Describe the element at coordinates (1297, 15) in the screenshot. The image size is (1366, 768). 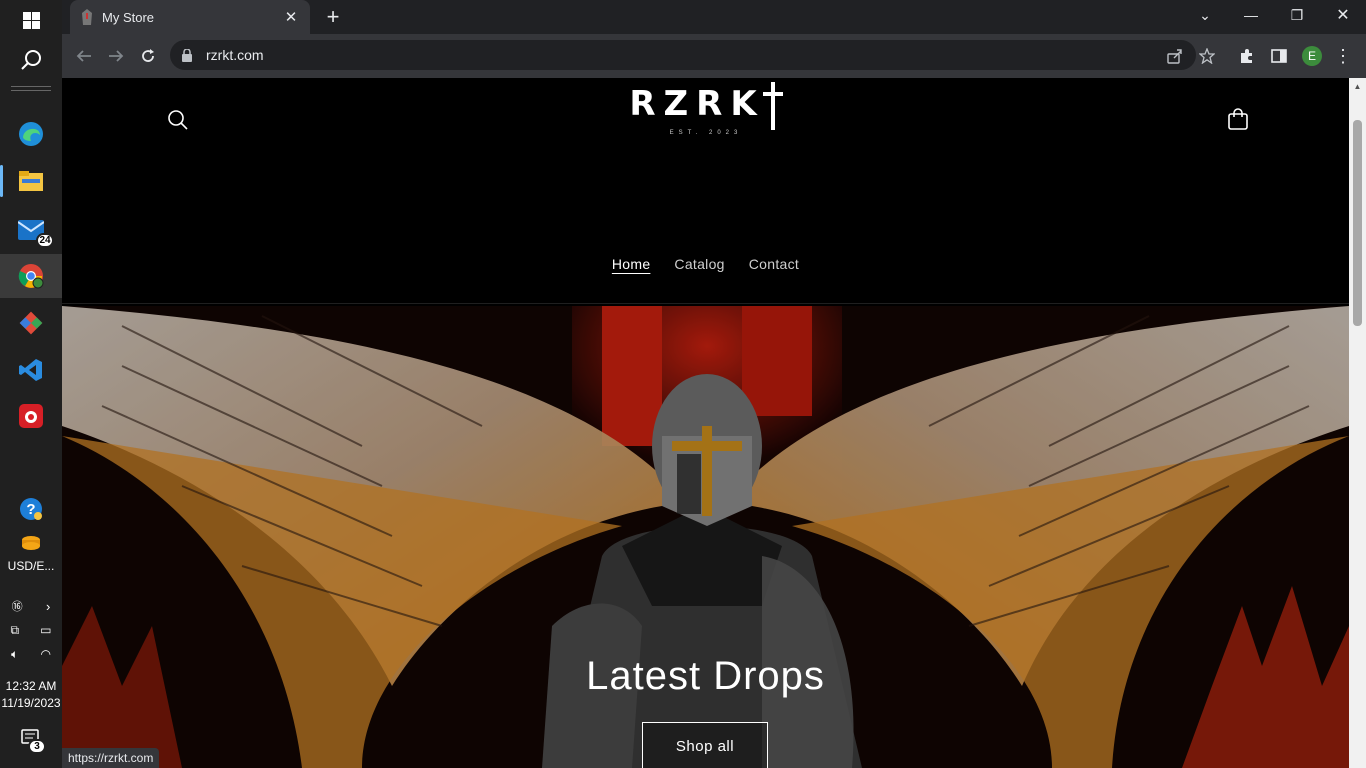
I see `restore-button: ❐` at that location.